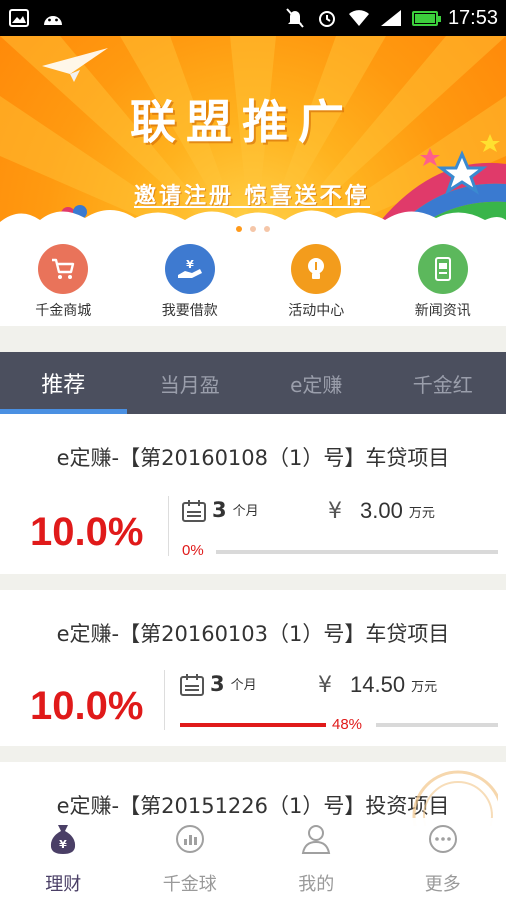 The height and width of the screenshot is (900, 506). Describe the element at coordinates (253, 458) in the screenshot. I see `product-title: e定赚-【第20160108（1）号】车贷项目` at that location.